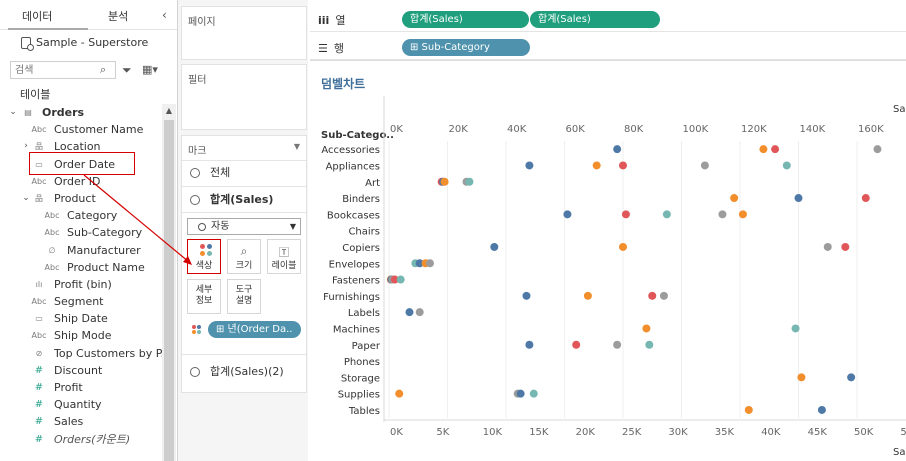 The height and width of the screenshot is (461, 906). I want to click on category-label: Fasteners, so click(356, 281).